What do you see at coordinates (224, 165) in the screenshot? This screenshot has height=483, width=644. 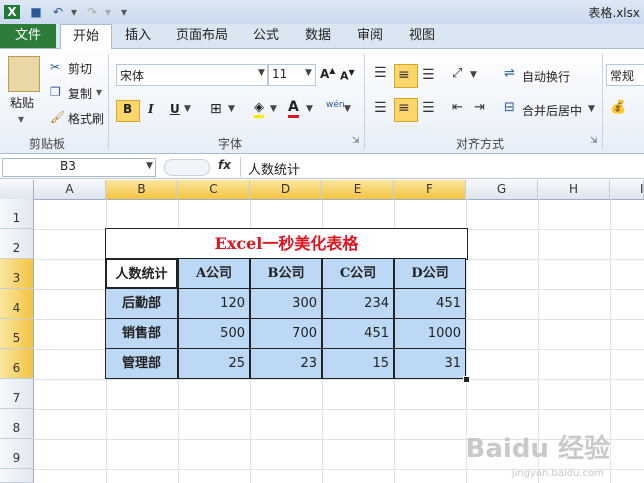 I see `insert-function-icon: fx` at bounding box center [224, 165].